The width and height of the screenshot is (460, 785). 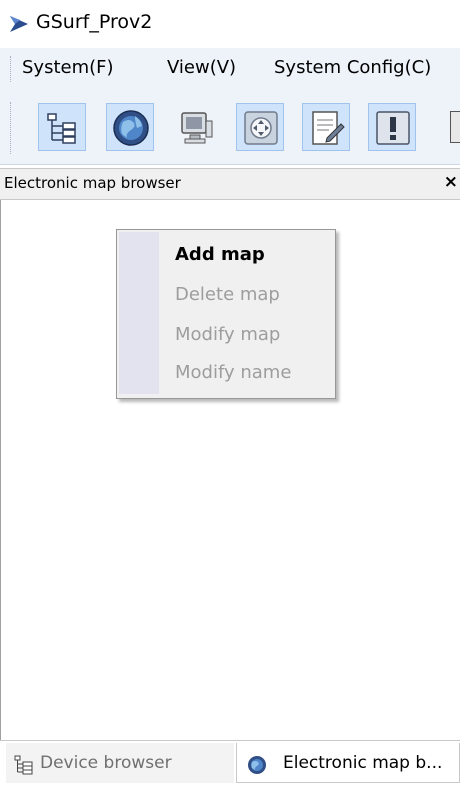 I want to click on electronic-map-button, so click(x=130, y=127).